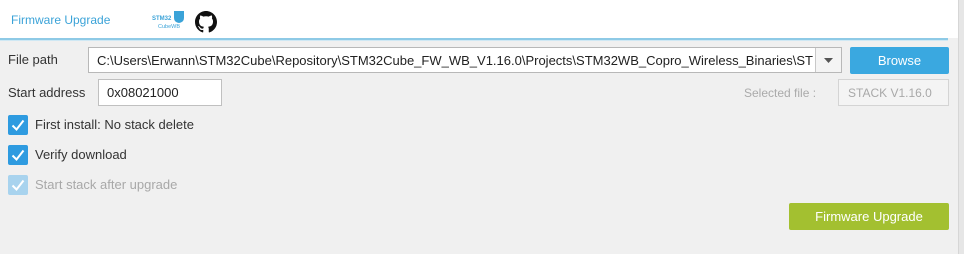  I want to click on logo-text-top: STM32, so click(162, 19).